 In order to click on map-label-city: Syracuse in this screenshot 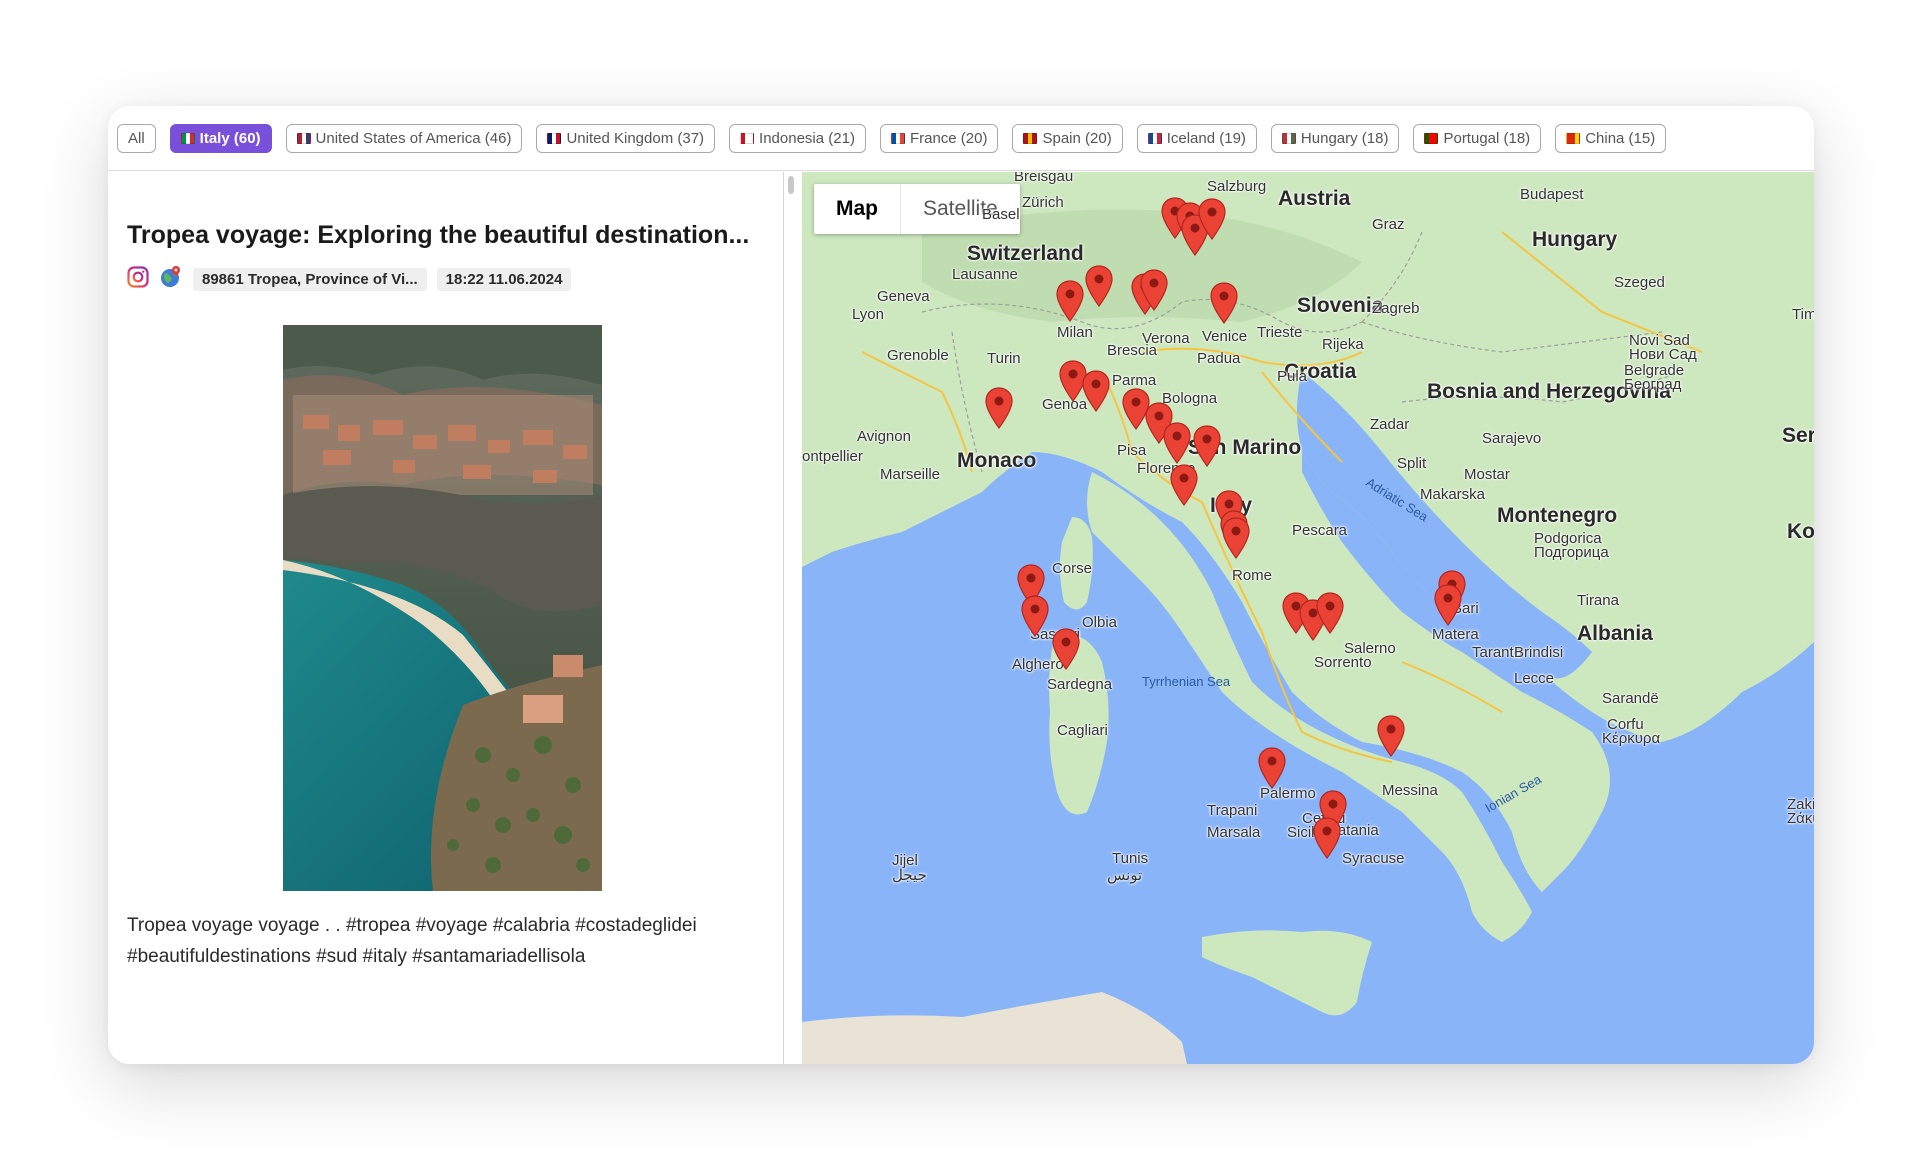, I will do `click(1373, 858)`.